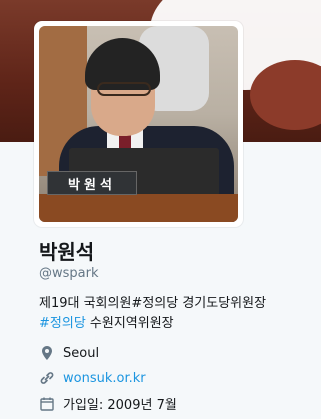  What do you see at coordinates (124, 89) in the screenshot?
I see `avatar-glasses` at bounding box center [124, 89].